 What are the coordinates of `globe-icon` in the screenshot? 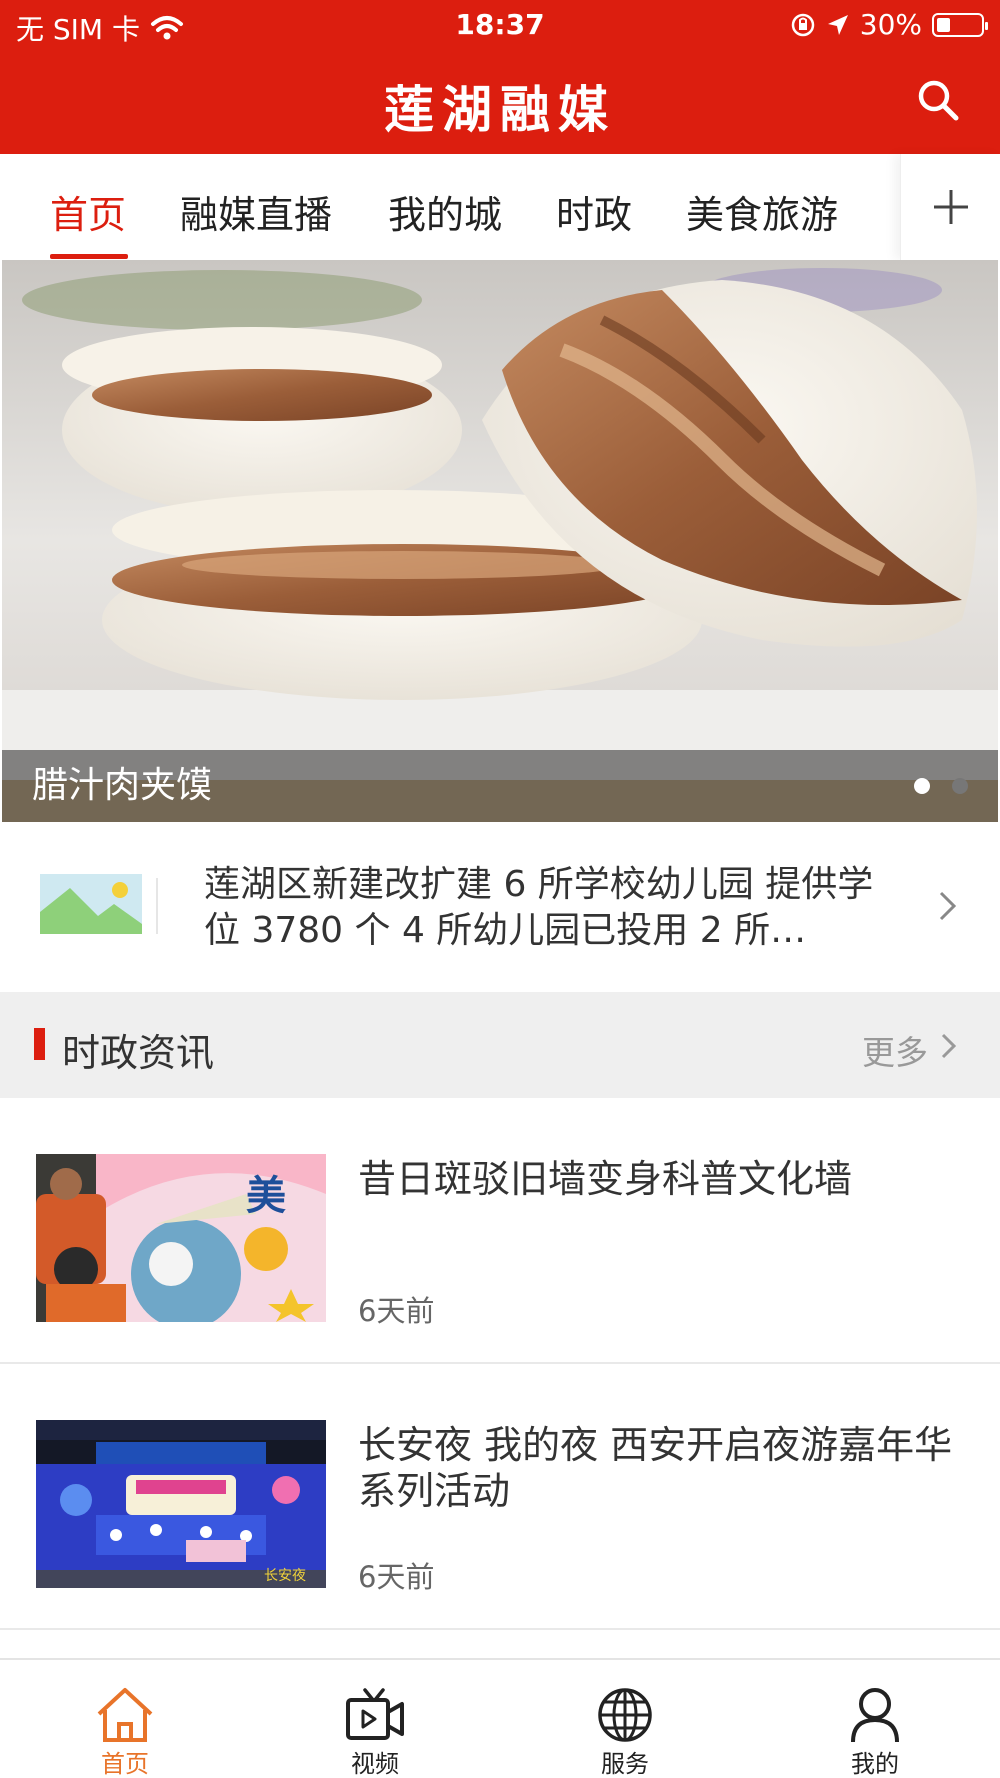 It's located at (625, 1715).